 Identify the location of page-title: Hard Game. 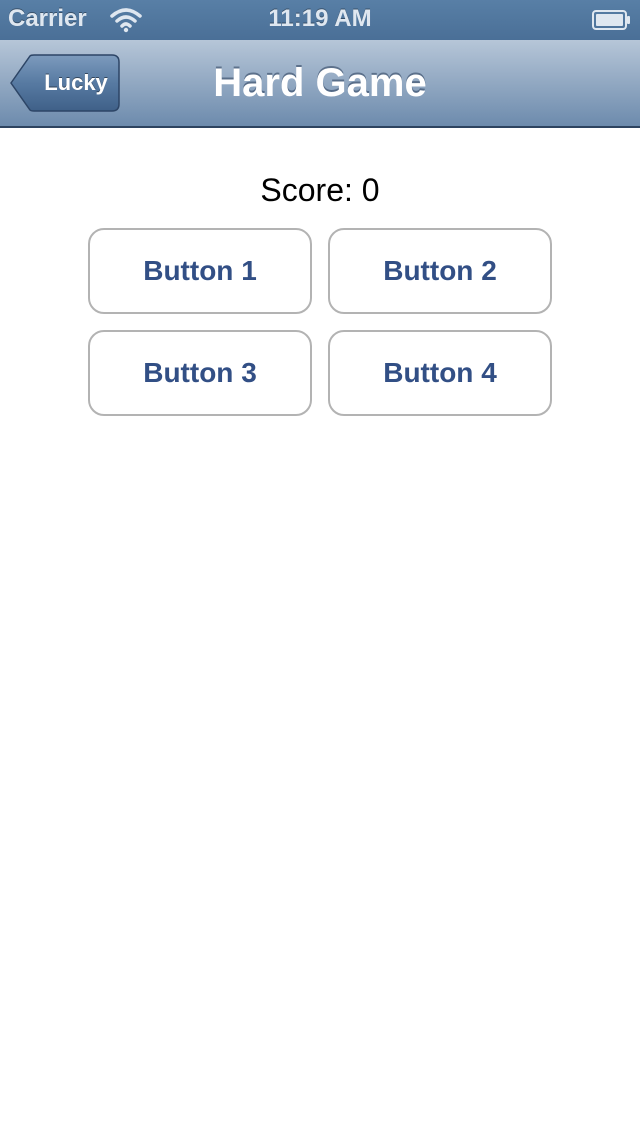
(320, 83).